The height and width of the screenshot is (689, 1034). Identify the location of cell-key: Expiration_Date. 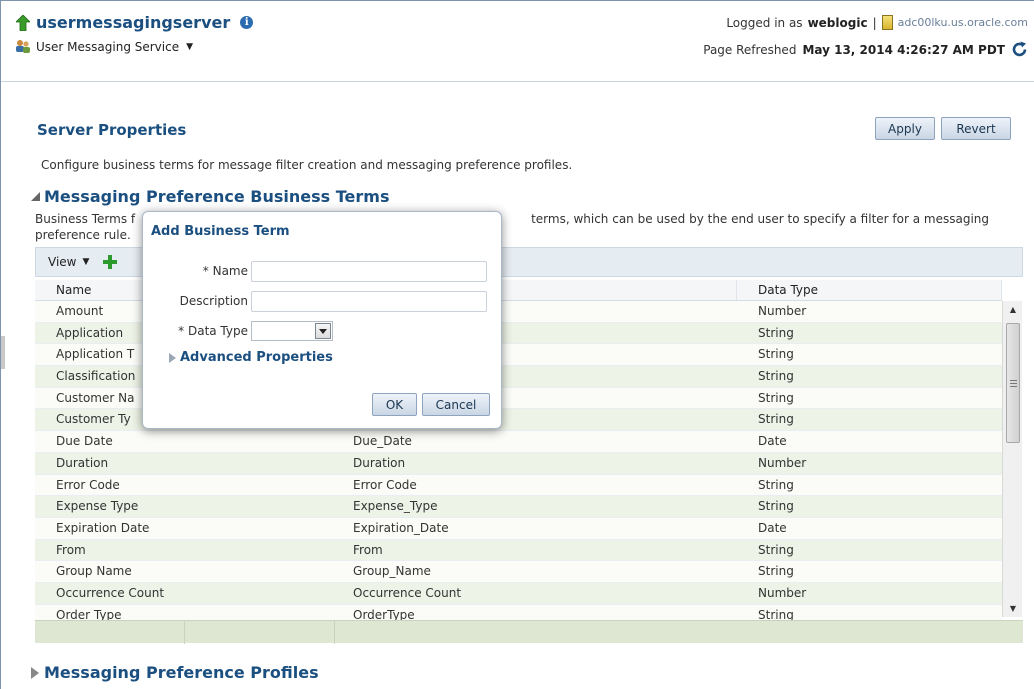
(401, 527).